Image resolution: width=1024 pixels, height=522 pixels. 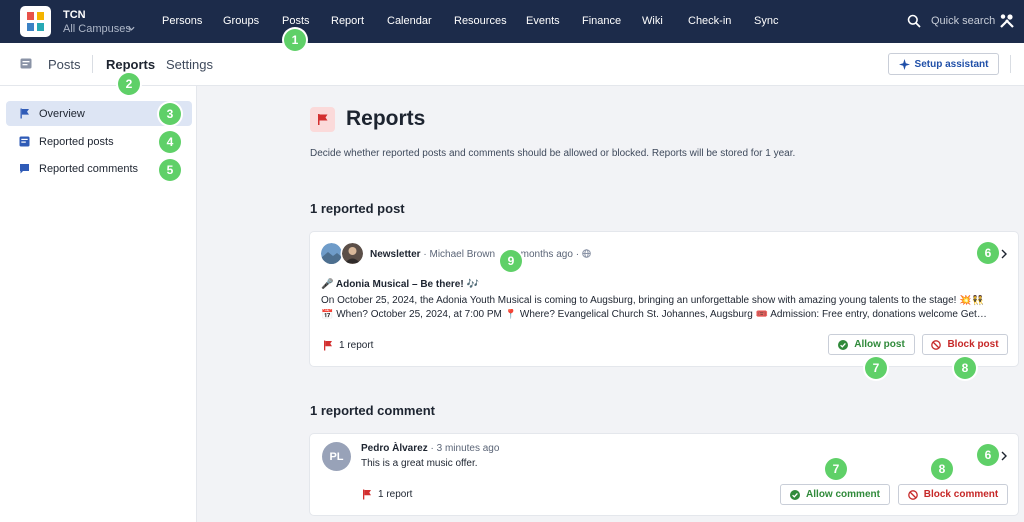 I want to click on org-name: TCN, so click(x=74, y=15).